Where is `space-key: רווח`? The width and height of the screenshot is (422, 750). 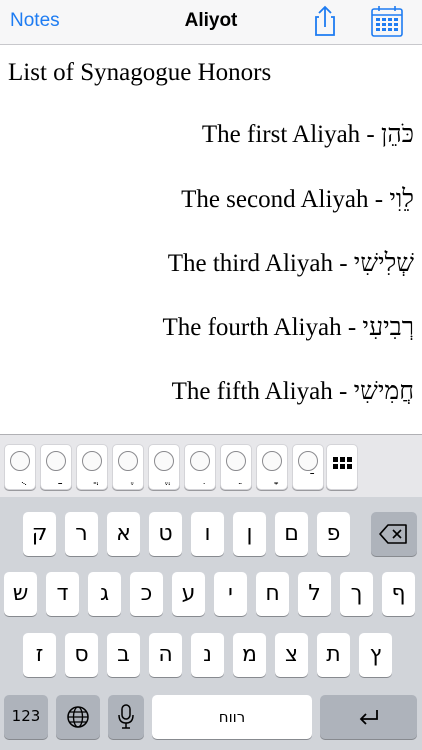 space-key: רווח is located at coordinates (232, 717).